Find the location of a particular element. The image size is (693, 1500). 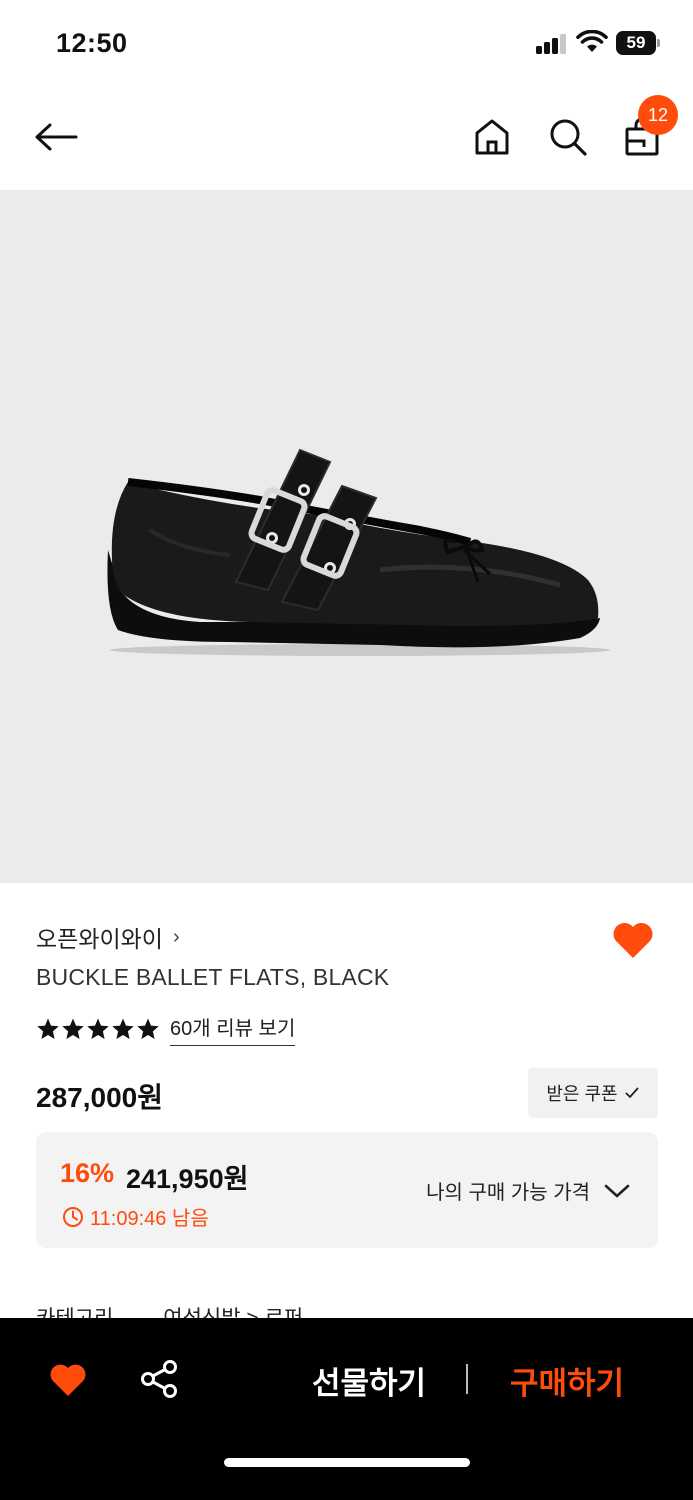

my-price-label: 나의 구매 가능 가격 is located at coordinates (508, 1193).